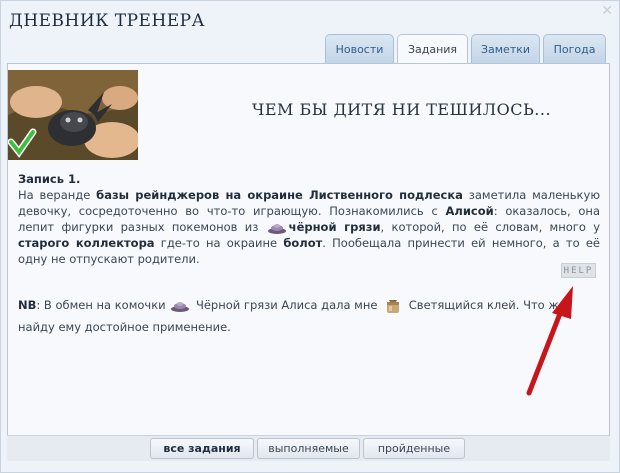  What do you see at coordinates (303, 243) in the screenshot?
I see `location-swamps: болот` at bounding box center [303, 243].